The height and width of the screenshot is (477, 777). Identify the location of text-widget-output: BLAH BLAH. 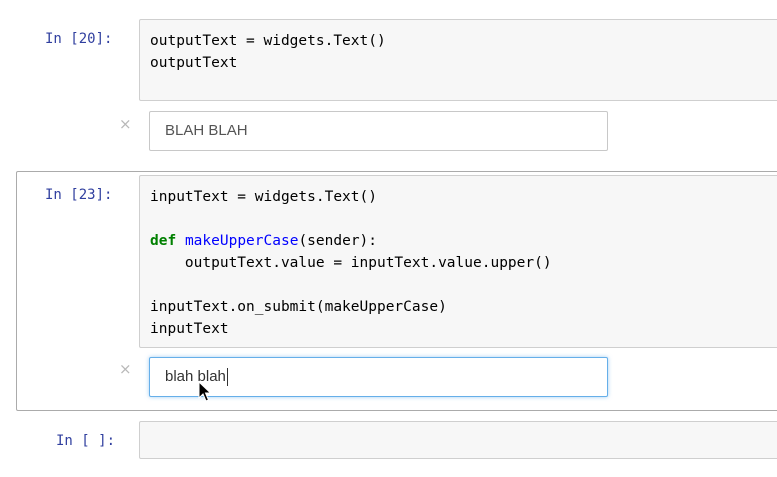
(378, 131).